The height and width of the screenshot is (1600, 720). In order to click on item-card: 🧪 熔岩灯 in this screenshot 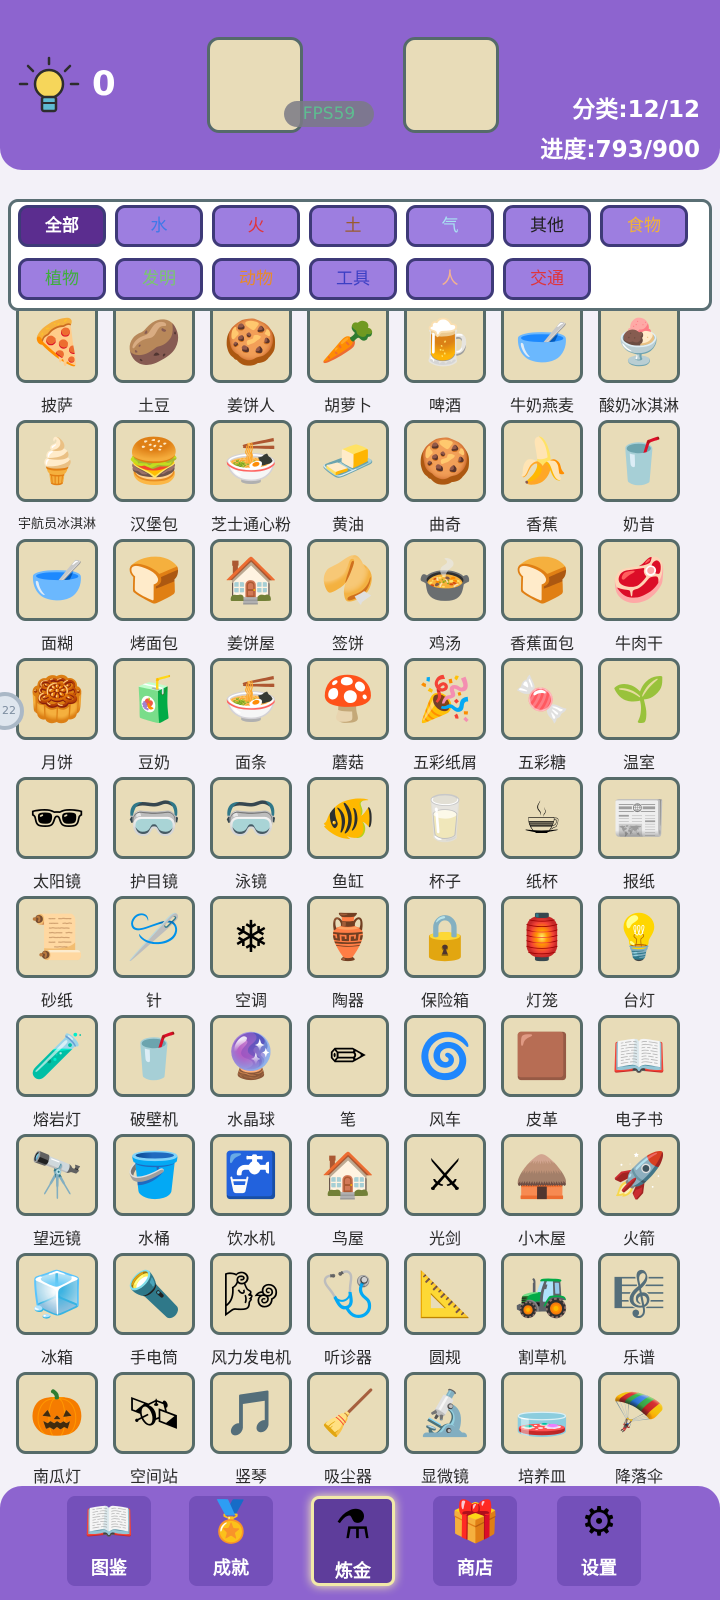, I will do `click(57, 1074)`.